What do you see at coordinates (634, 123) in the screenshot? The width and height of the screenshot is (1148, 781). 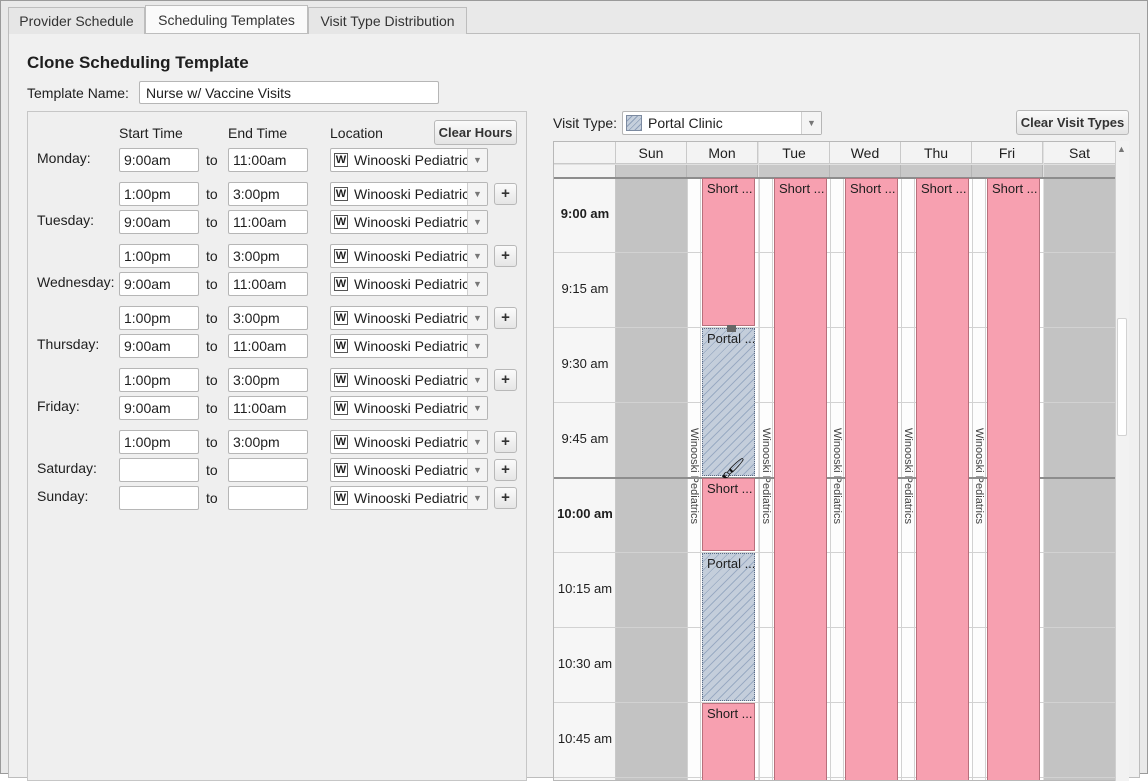 I see `portal-clinic-swatch-icon` at bounding box center [634, 123].